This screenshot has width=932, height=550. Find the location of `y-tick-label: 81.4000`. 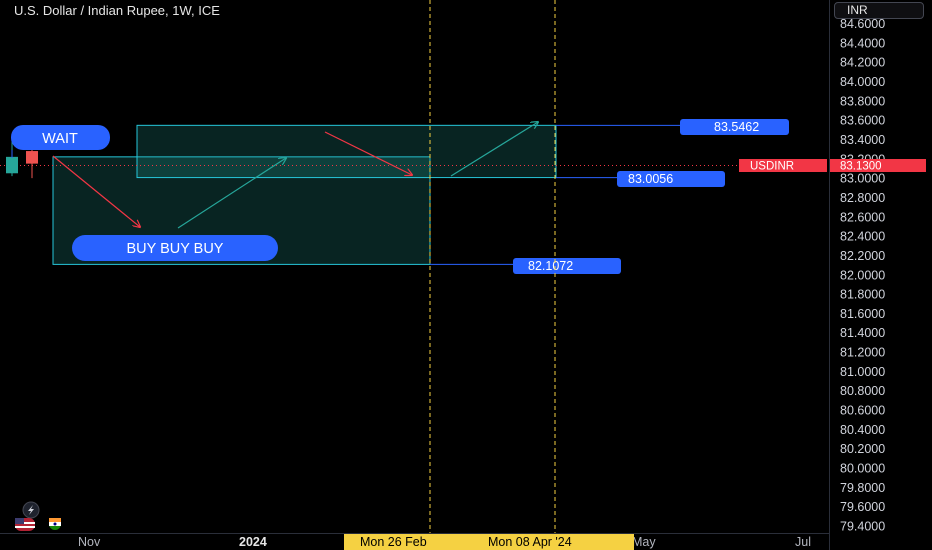

y-tick-label: 81.4000 is located at coordinates (862, 333).